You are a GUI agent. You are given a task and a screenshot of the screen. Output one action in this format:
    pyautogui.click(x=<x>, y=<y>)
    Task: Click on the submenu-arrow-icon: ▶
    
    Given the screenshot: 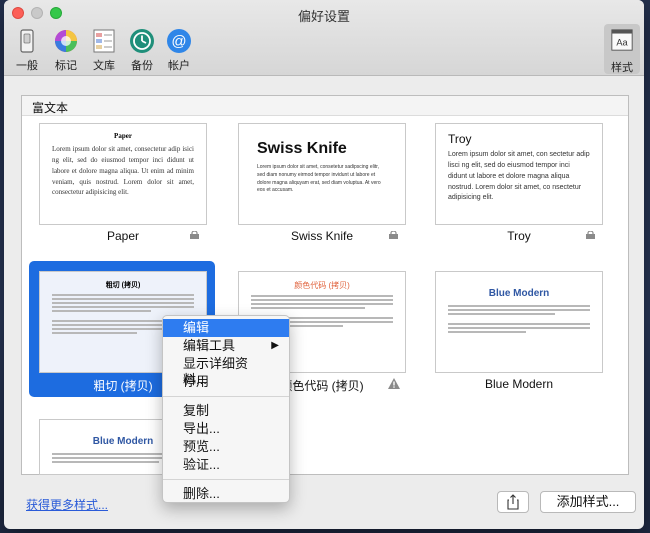 What is the action you would take?
    pyautogui.click(x=275, y=345)
    